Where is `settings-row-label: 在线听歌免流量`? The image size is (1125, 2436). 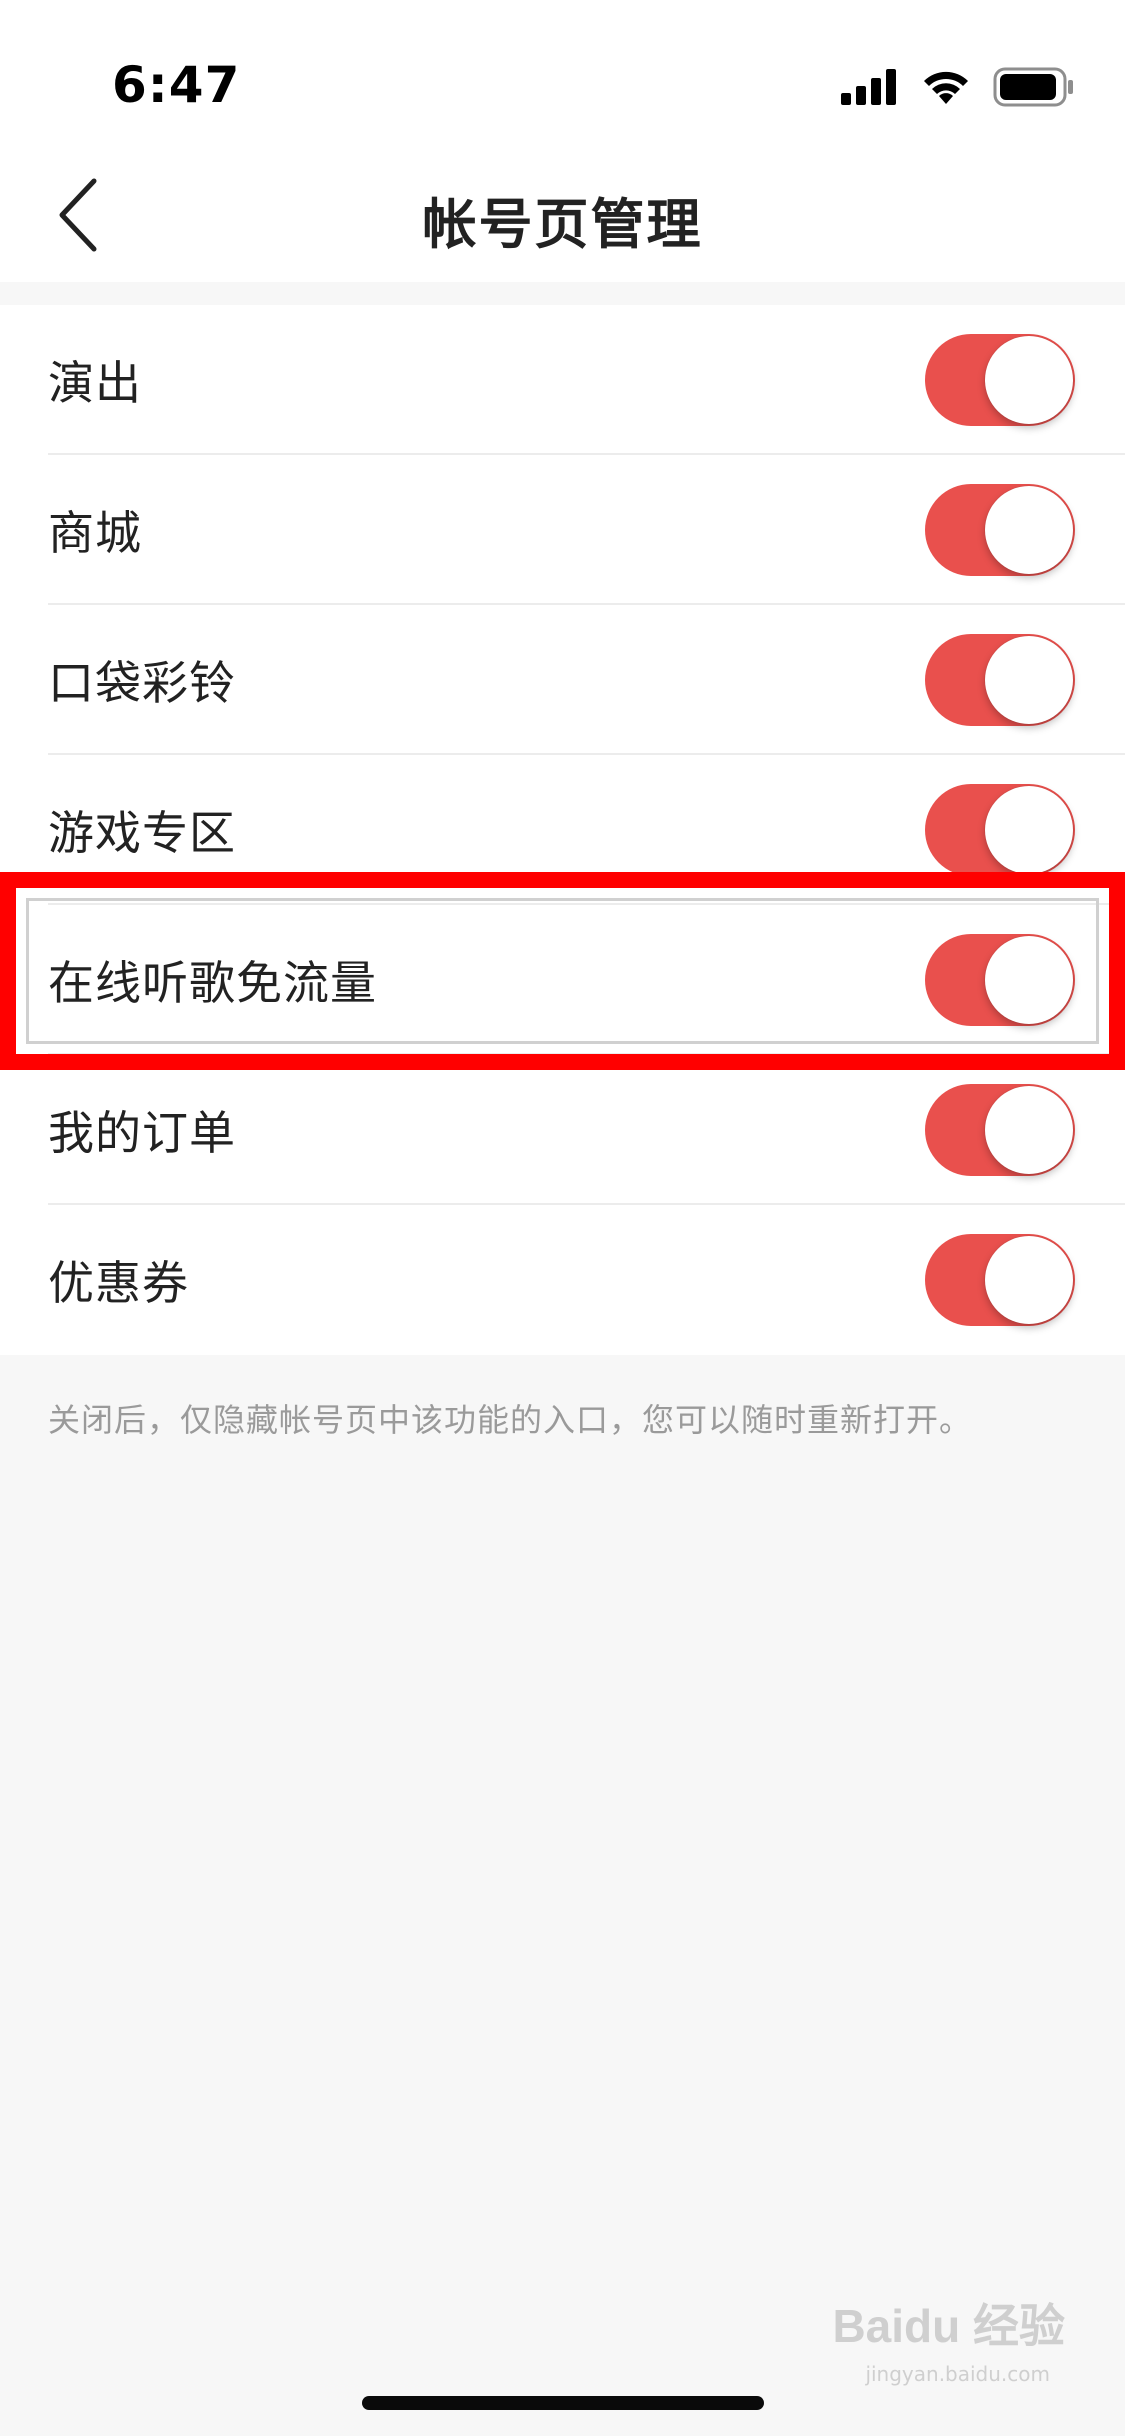
settings-row-label: 在线听歌免流量 is located at coordinates (212, 983).